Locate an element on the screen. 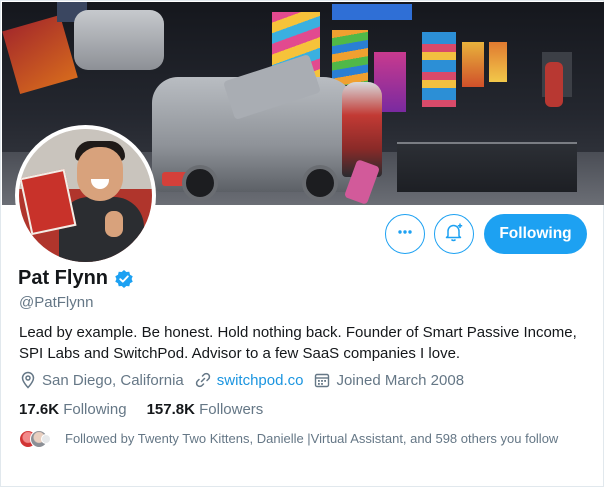  following-stat: 17.6K Following is located at coordinates (73, 409).